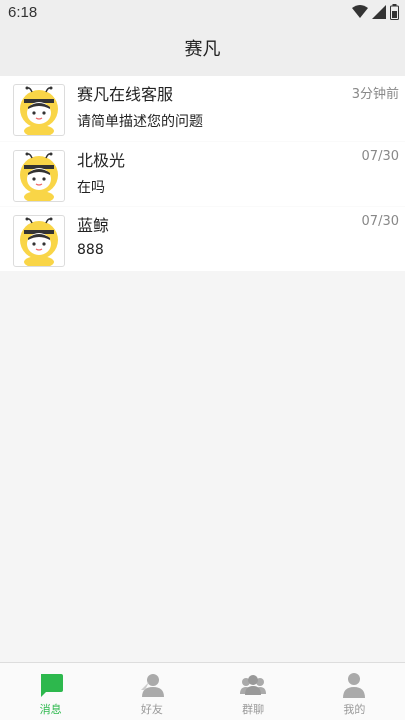 Image resolution: width=405 pixels, height=720 pixels. What do you see at coordinates (360, 11) in the screenshot?
I see `wifi-icon` at bounding box center [360, 11].